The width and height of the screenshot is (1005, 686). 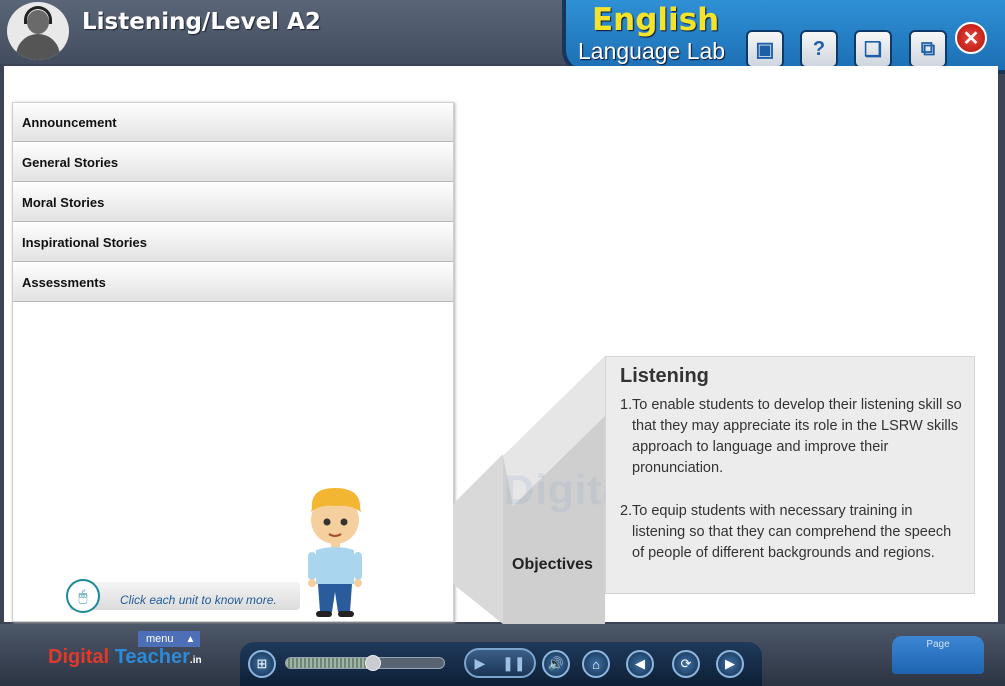 What do you see at coordinates (938, 655) in the screenshot?
I see `page-indicator: Page` at bounding box center [938, 655].